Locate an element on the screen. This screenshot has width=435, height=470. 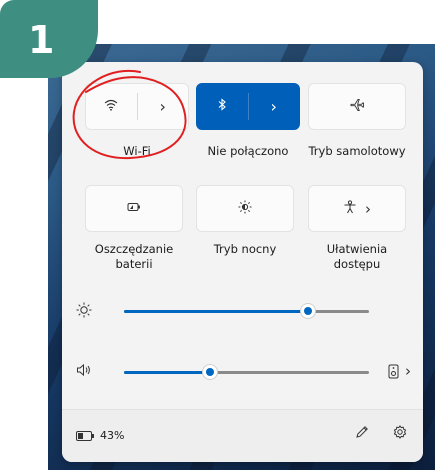
bluetooth-tile: › is located at coordinates (248, 106).